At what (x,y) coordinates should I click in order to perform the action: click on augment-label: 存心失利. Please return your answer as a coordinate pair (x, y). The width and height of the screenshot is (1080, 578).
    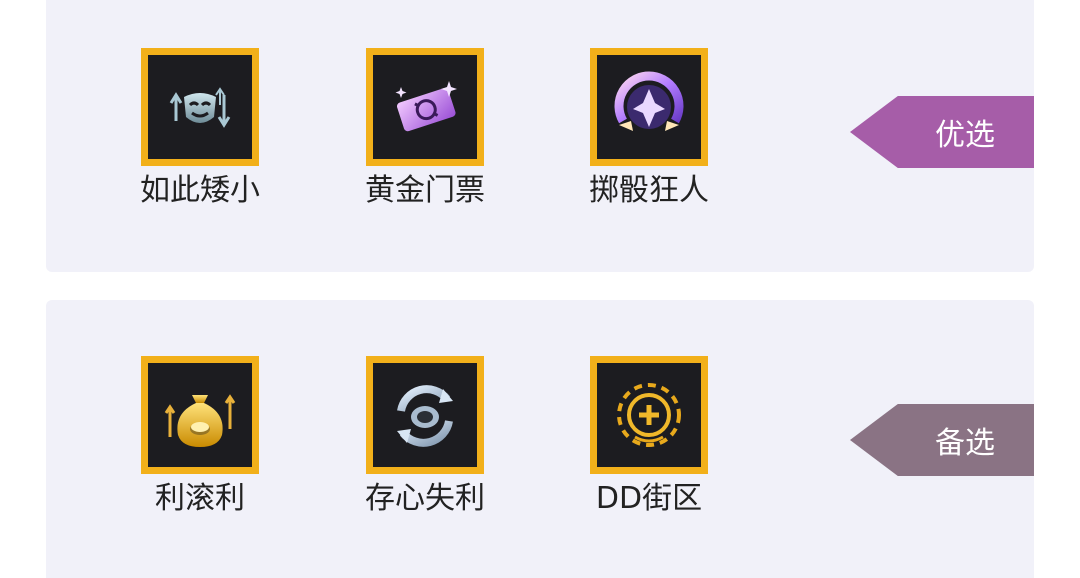
    Looking at the image, I should click on (425, 498).